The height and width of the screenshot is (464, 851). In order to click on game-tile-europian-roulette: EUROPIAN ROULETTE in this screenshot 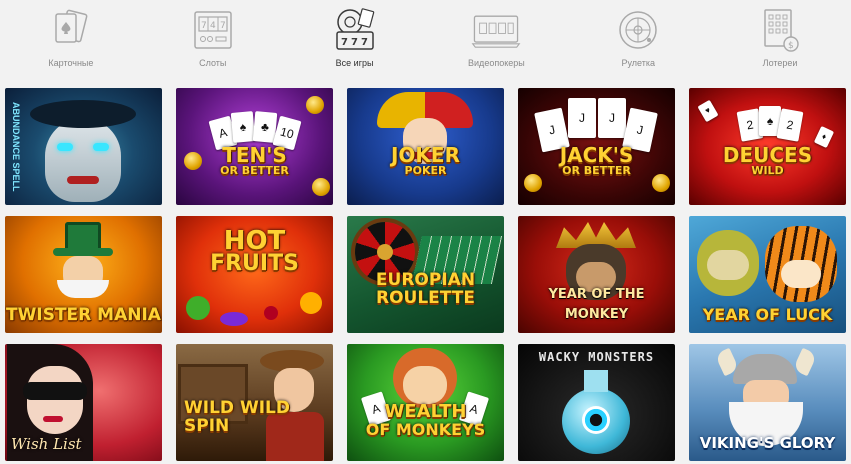, I will do `click(425, 274)`.